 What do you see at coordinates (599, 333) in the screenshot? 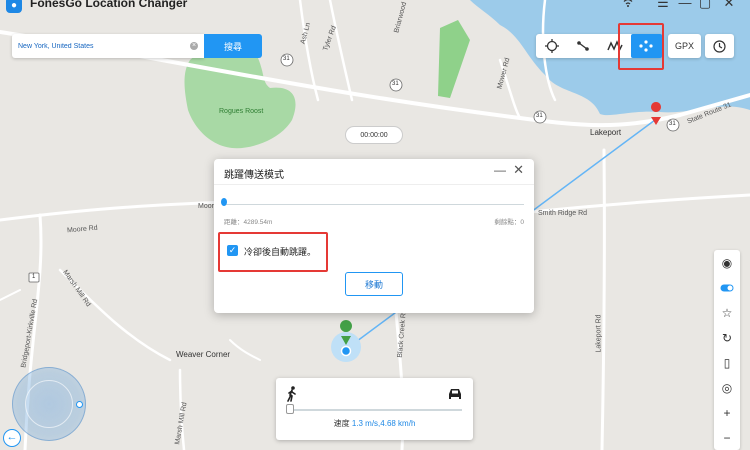
I see `road-label: Lakeport Rd` at bounding box center [599, 333].